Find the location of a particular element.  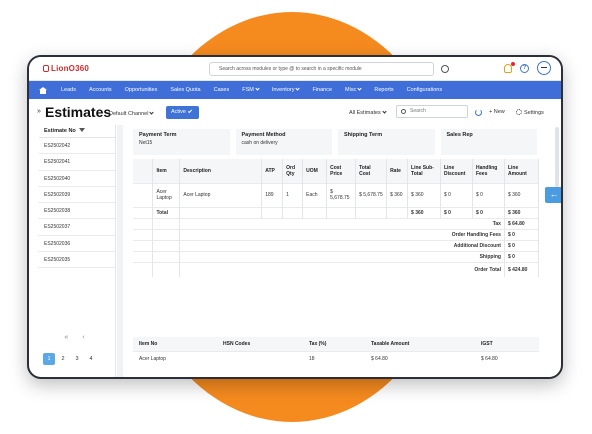

view-label: All Estimates is located at coordinates (365, 113).